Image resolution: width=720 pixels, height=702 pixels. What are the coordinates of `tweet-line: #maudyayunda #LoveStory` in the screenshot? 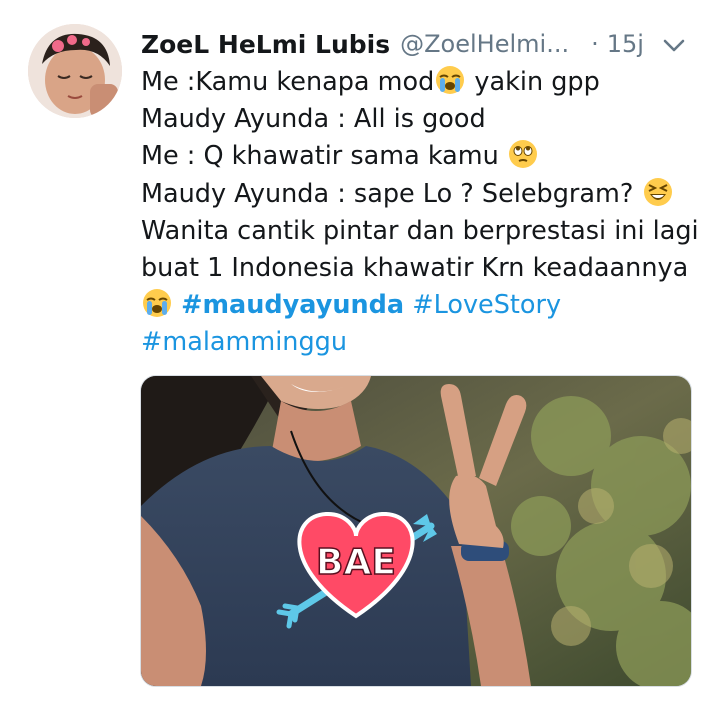 It's located at (421, 305).